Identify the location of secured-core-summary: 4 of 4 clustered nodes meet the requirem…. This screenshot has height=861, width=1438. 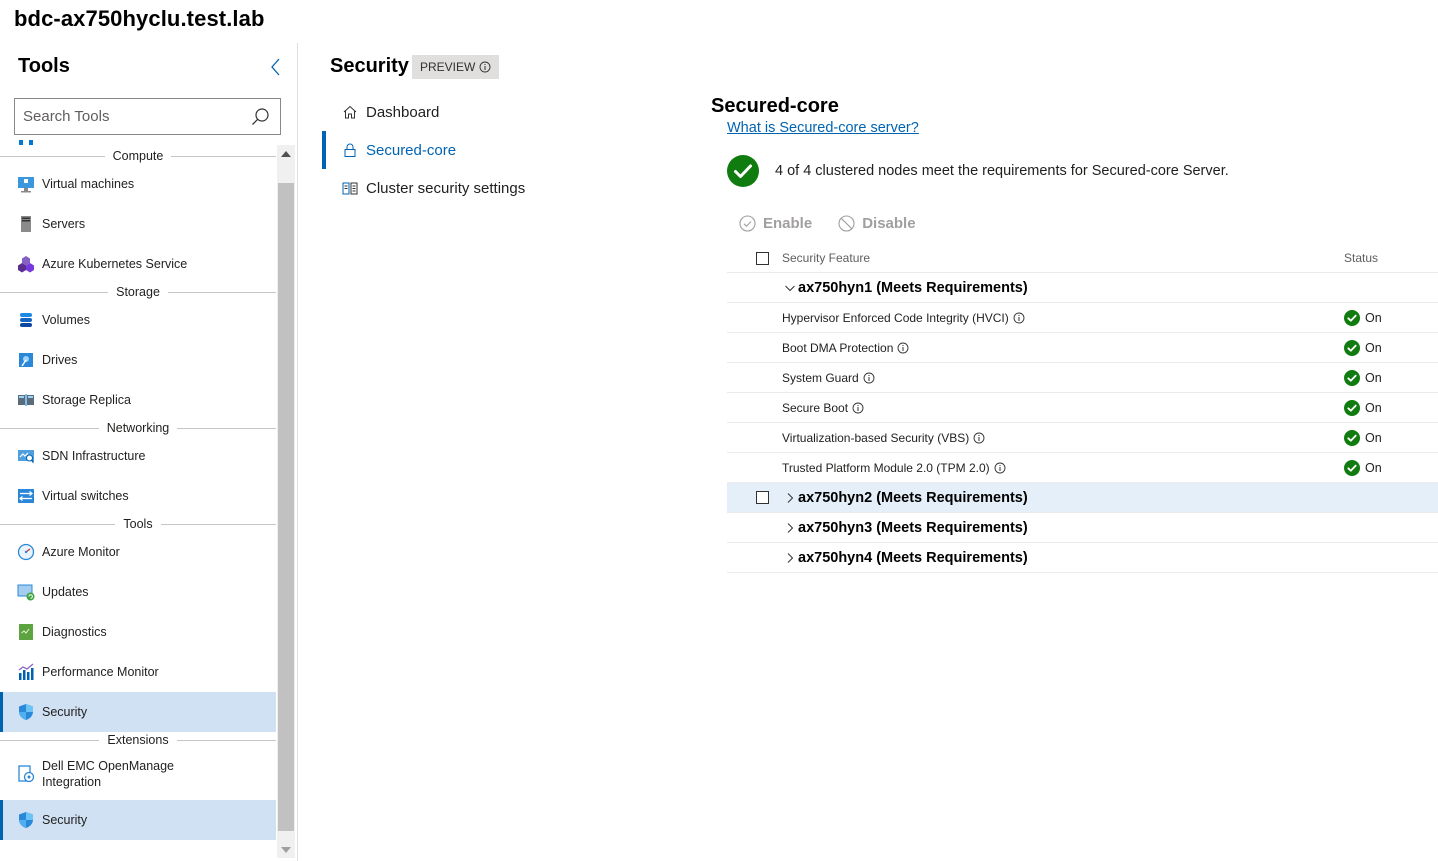
(978, 171).